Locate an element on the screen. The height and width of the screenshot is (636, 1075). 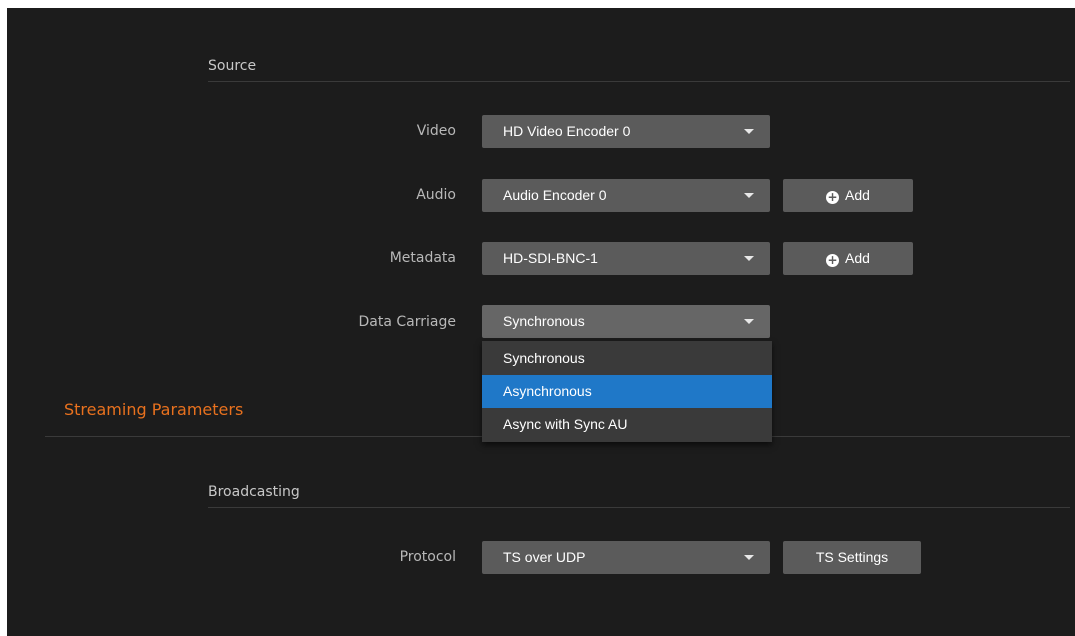
add-audio-button: + Add is located at coordinates (848, 195).